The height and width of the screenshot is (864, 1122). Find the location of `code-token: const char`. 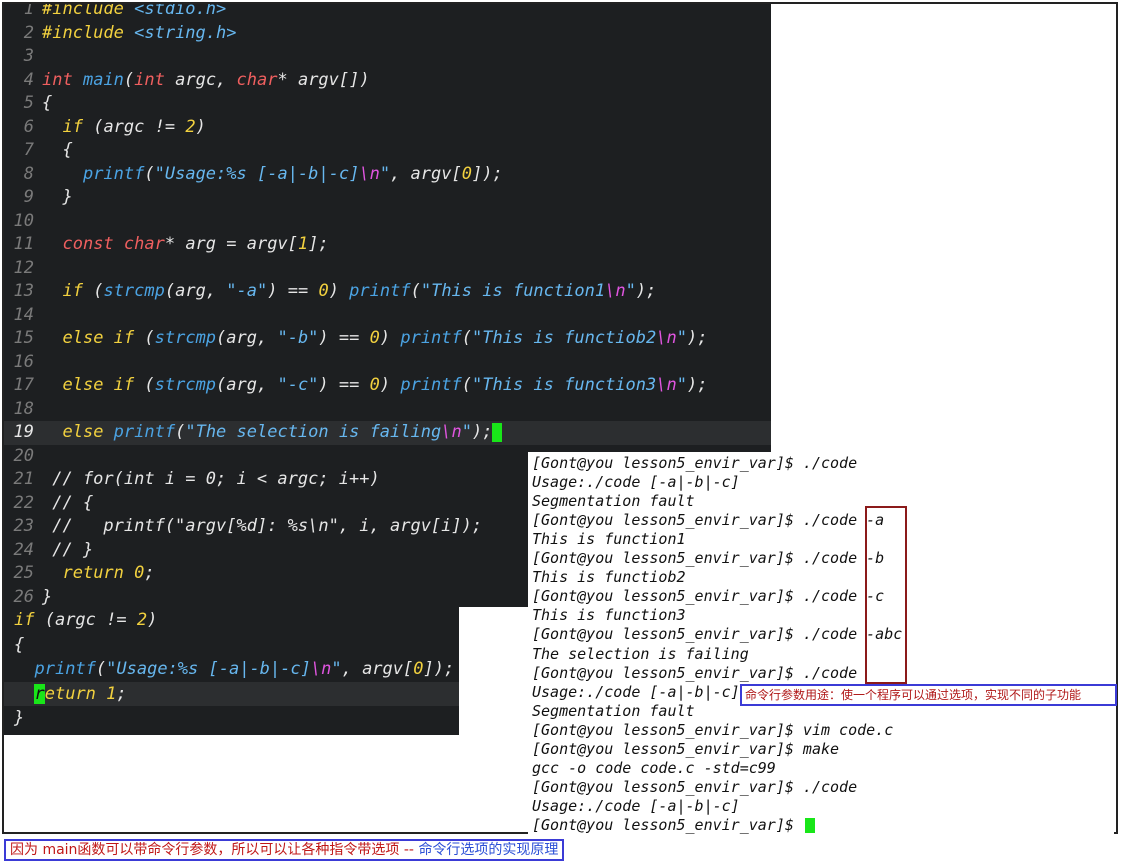

code-token: const char is located at coordinates (113, 244).